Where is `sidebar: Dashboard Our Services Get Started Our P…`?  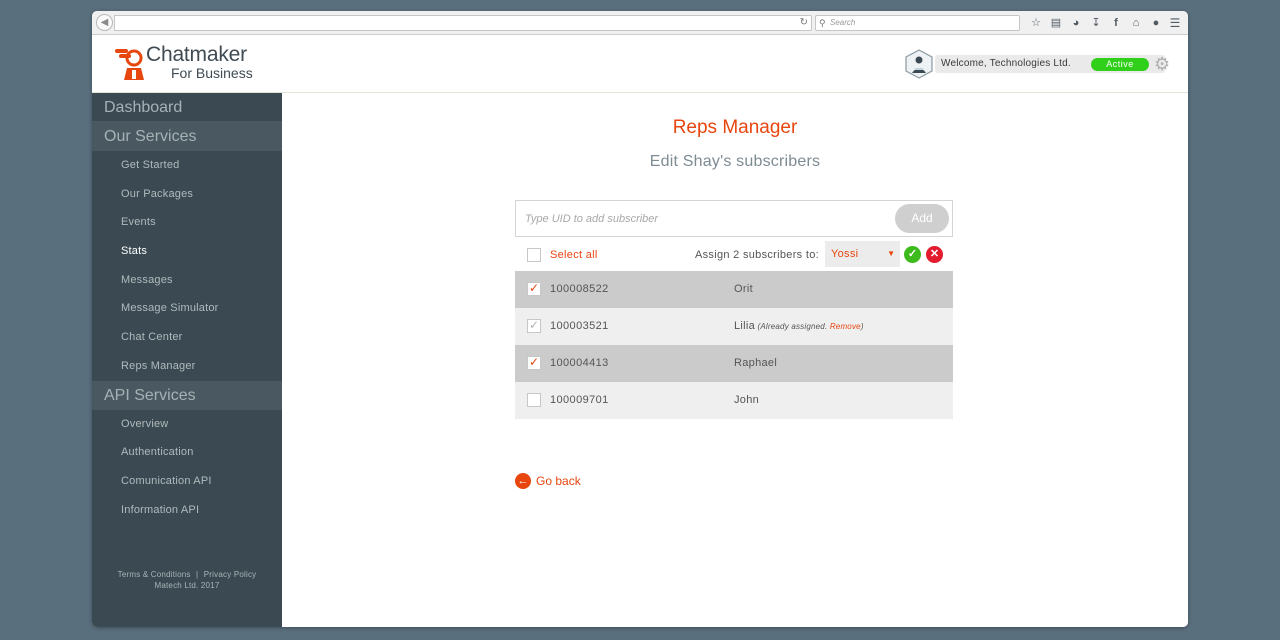 sidebar: Dashboard Our Services Get Started Our P… is located at coordinates (187, 360).